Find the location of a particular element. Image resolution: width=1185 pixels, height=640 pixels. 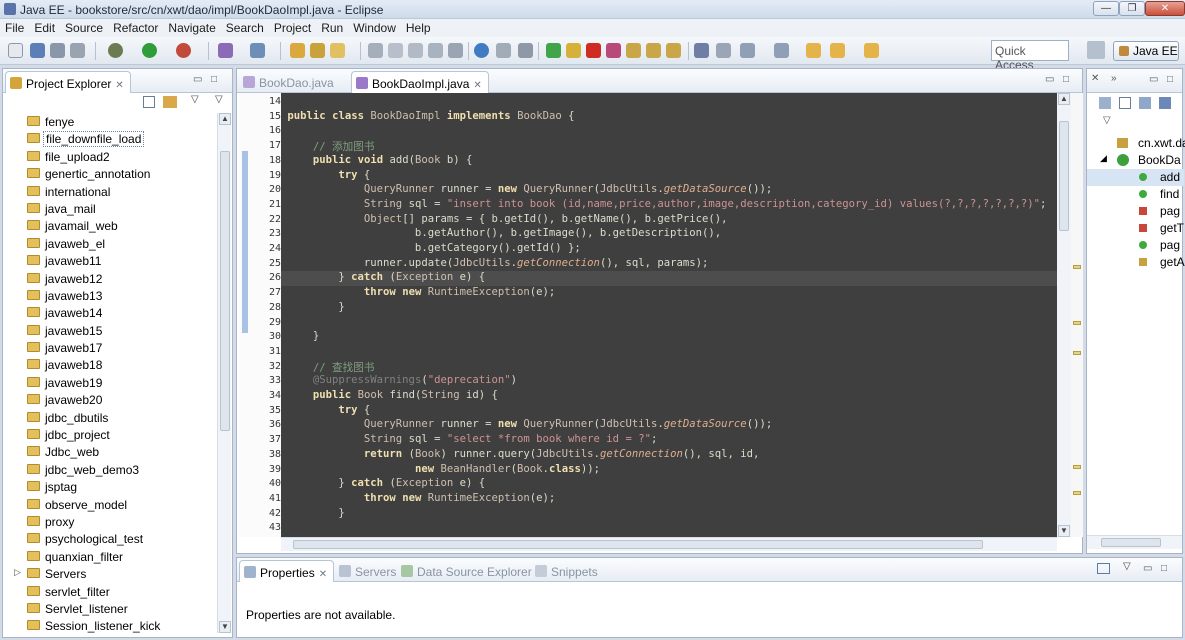

list-item: jsptag is located at coordinates (110, 486).